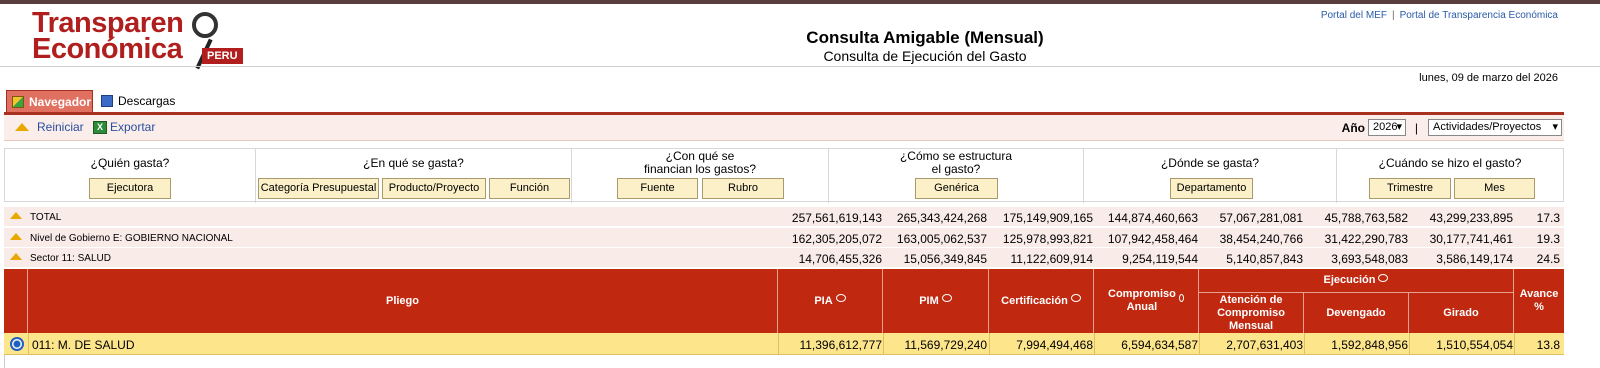  Describe the element at coordinates (1471, 239) in the screenshot. I see `summary-cell: 30,177,741,461` at that location.